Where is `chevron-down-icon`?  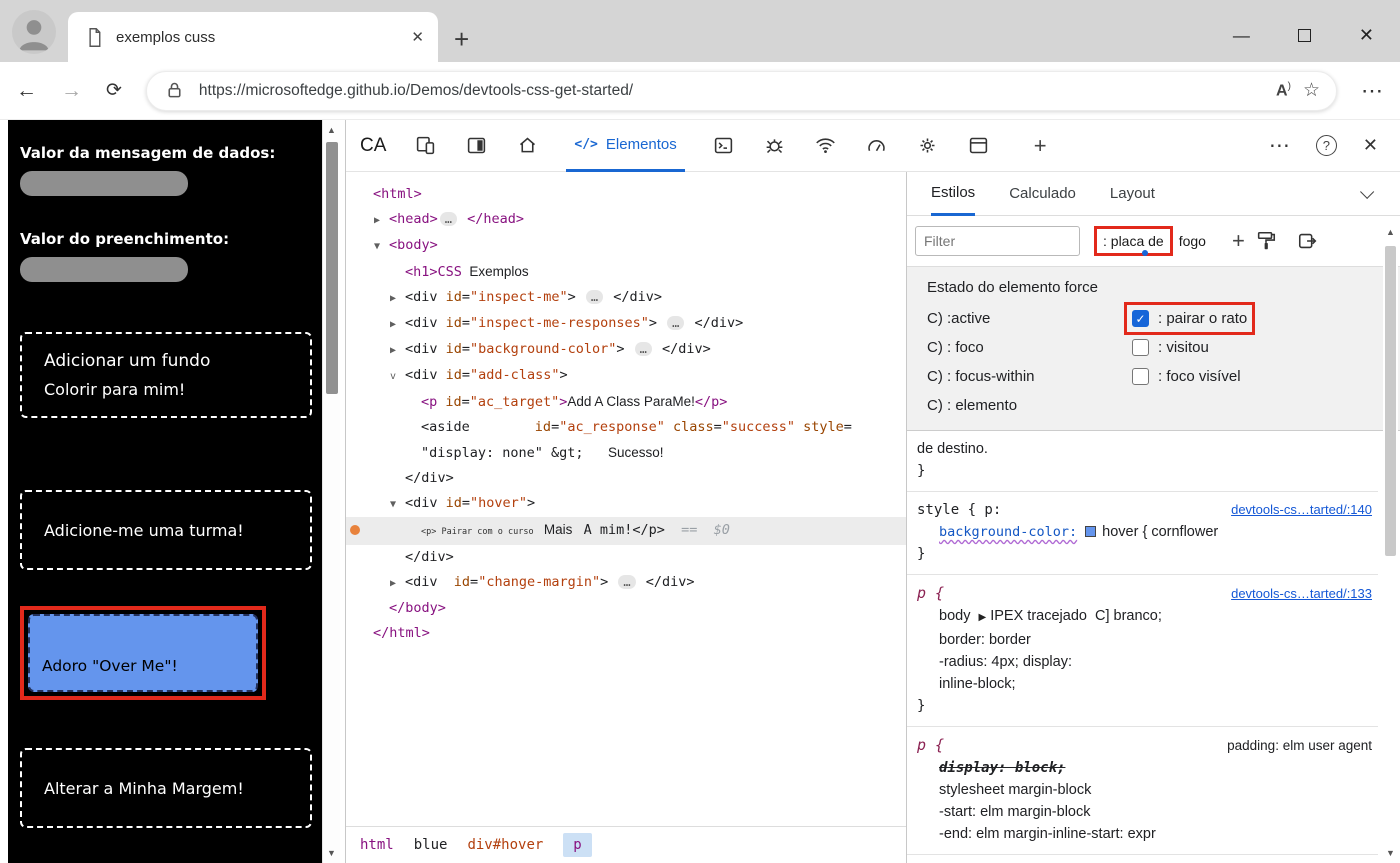 chevron-down-icon is located at coordinates (1367, 191).